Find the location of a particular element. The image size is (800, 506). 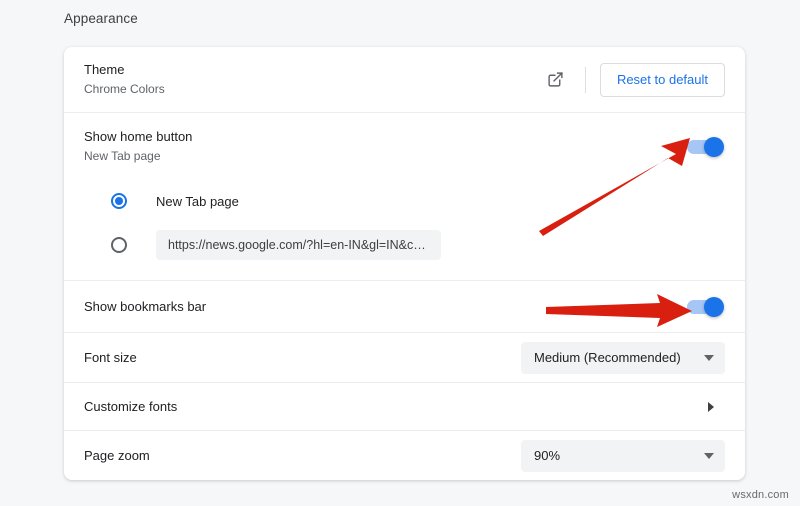

show-bookmarks-bar-label: Show bookmarks bar is located at coordinates (145, 306).